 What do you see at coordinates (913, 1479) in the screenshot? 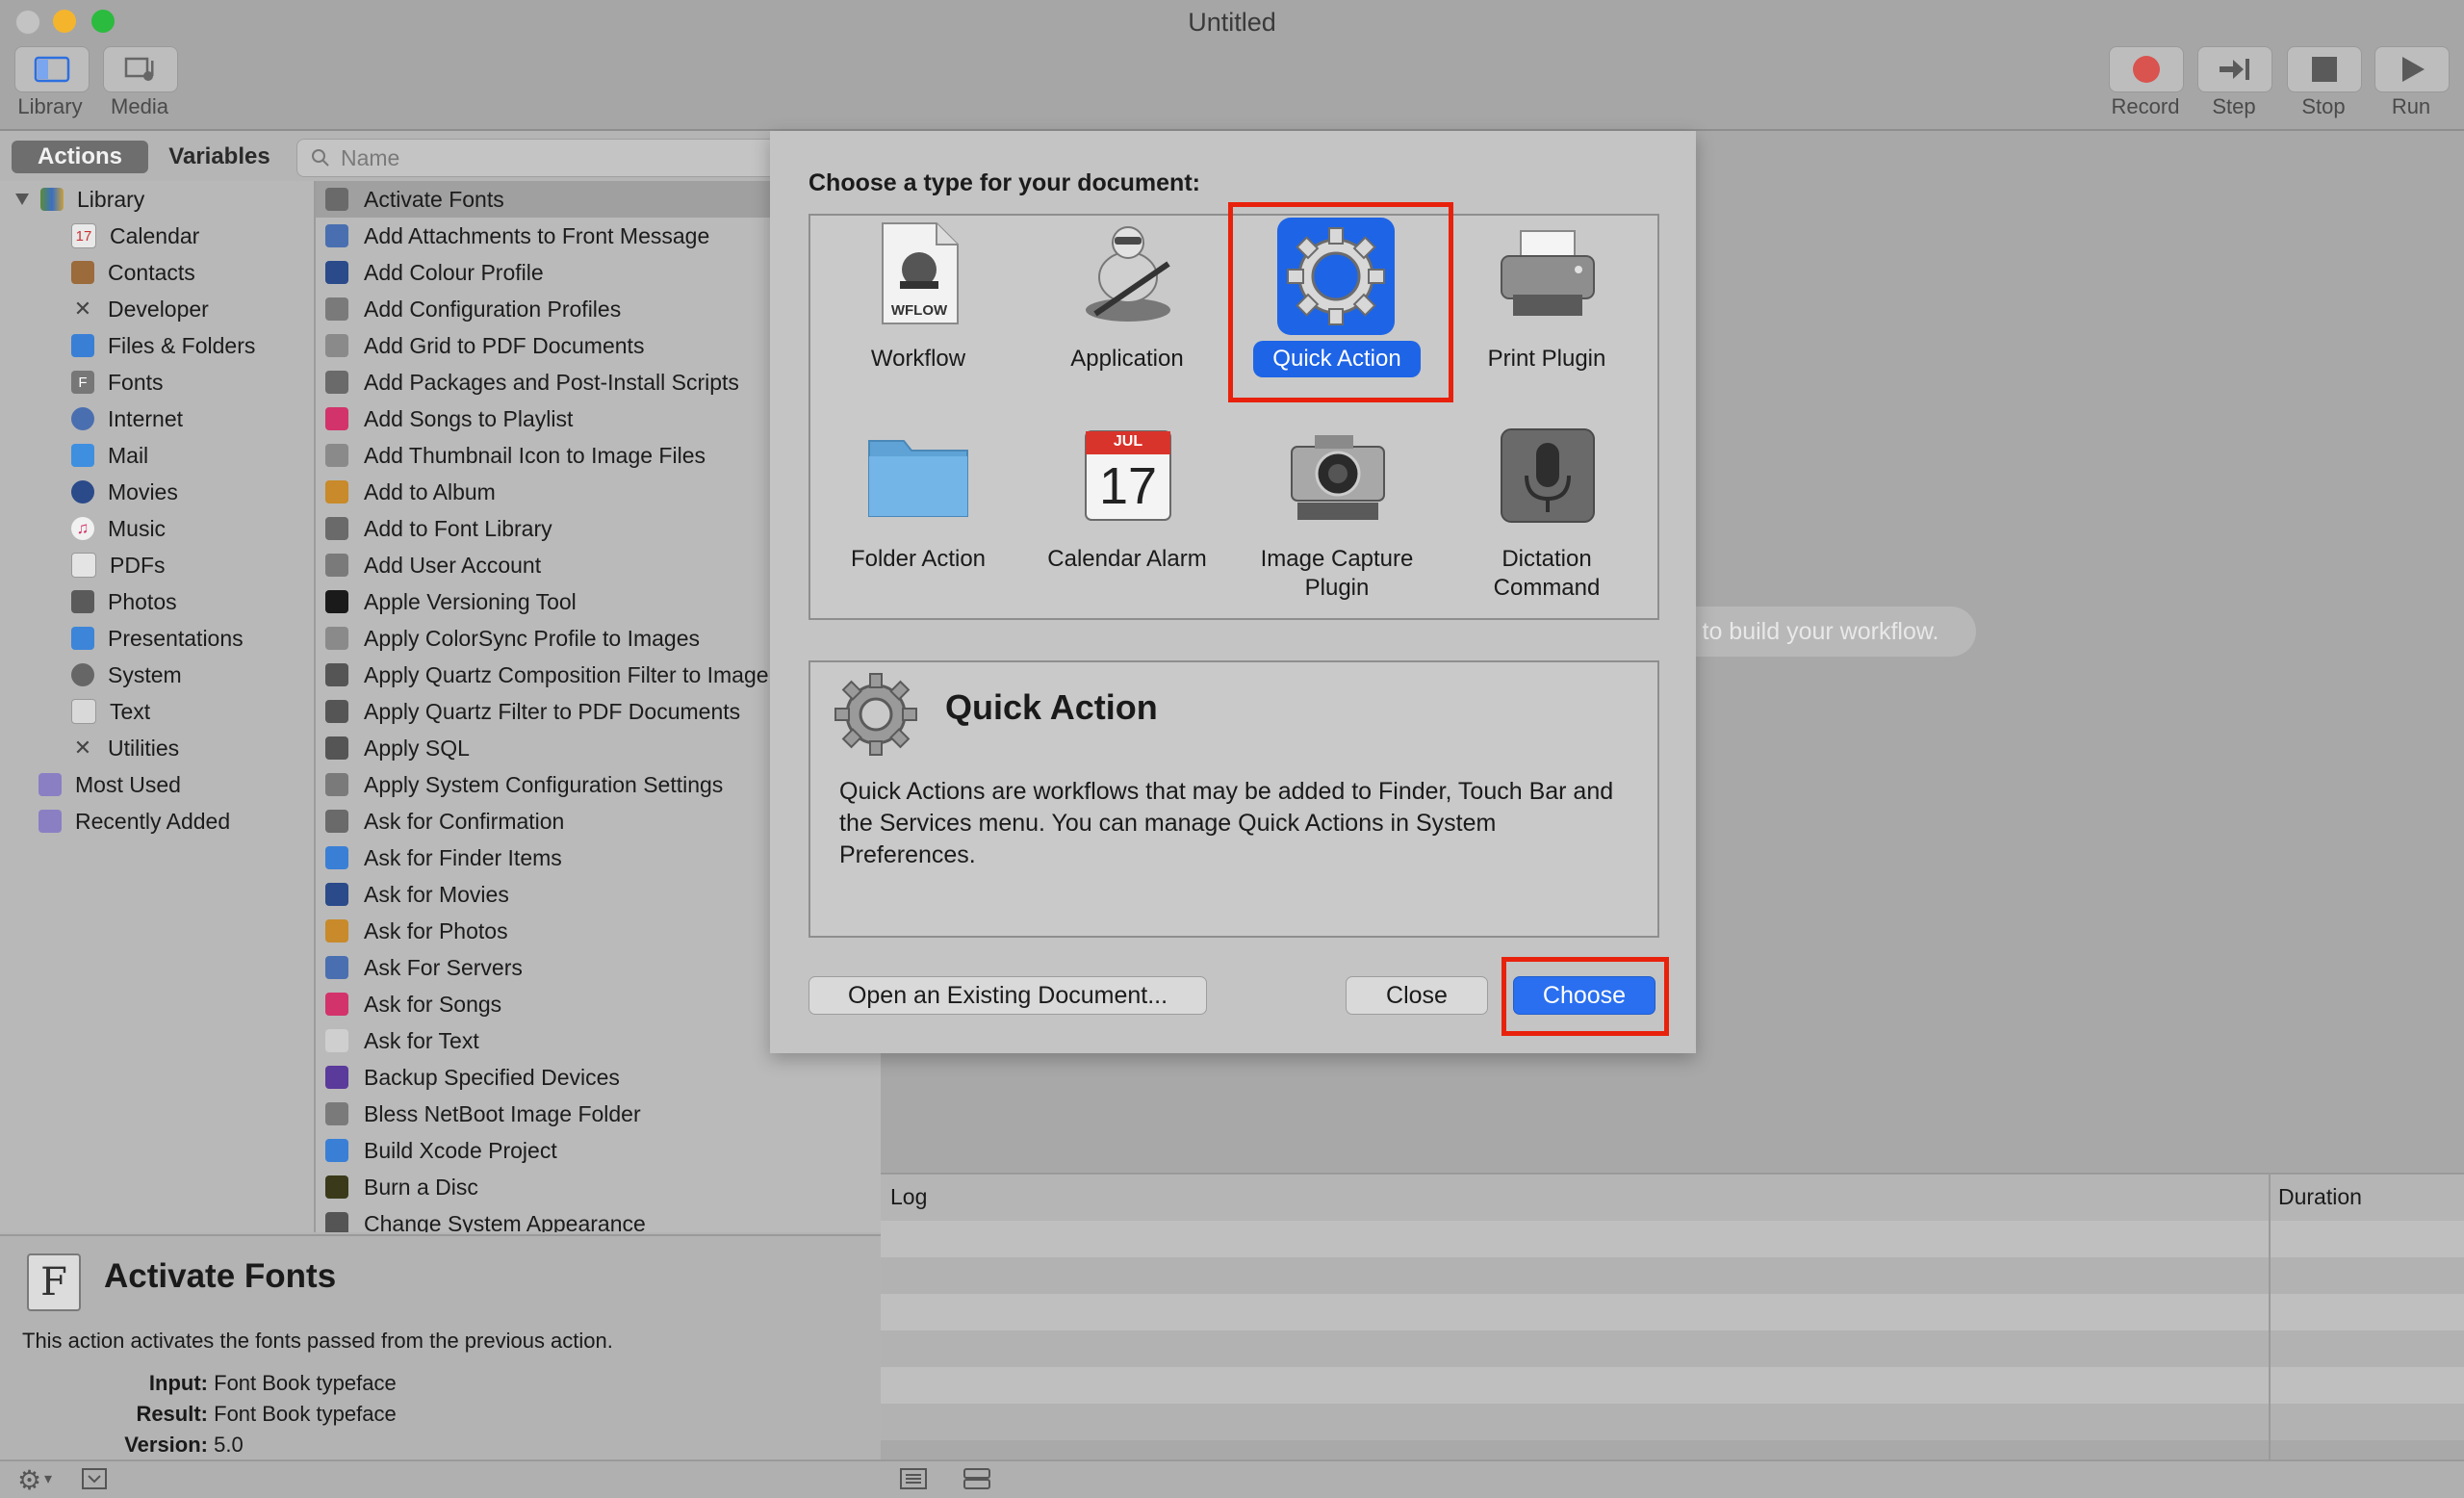
I see `list-view-icon` at bounding box center [913, 1479].